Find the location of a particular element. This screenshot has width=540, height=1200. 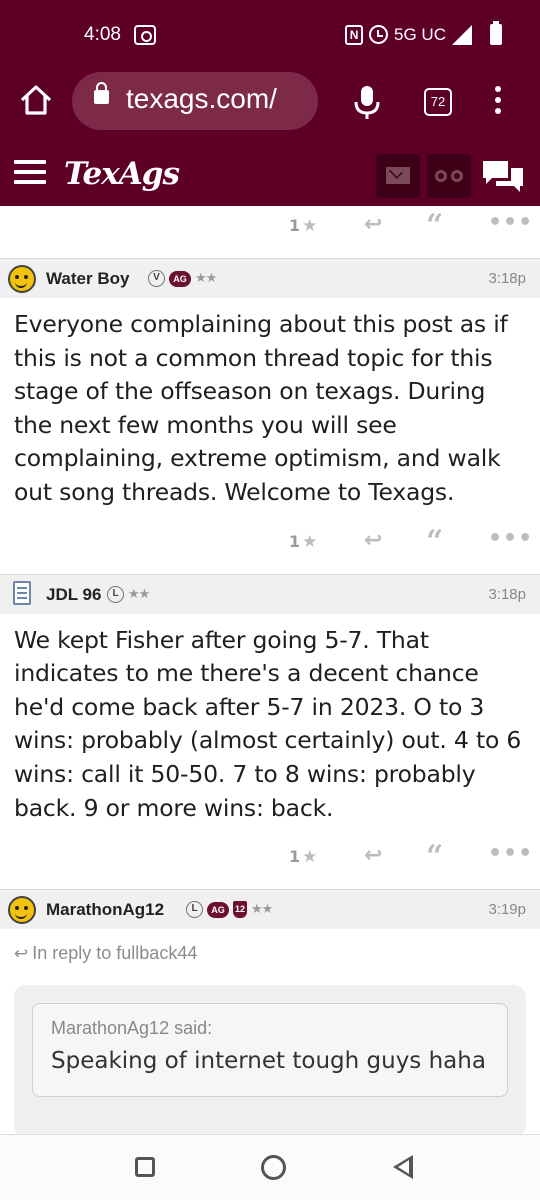

hamburger-menu-icon is located at coordinates (30, 173).